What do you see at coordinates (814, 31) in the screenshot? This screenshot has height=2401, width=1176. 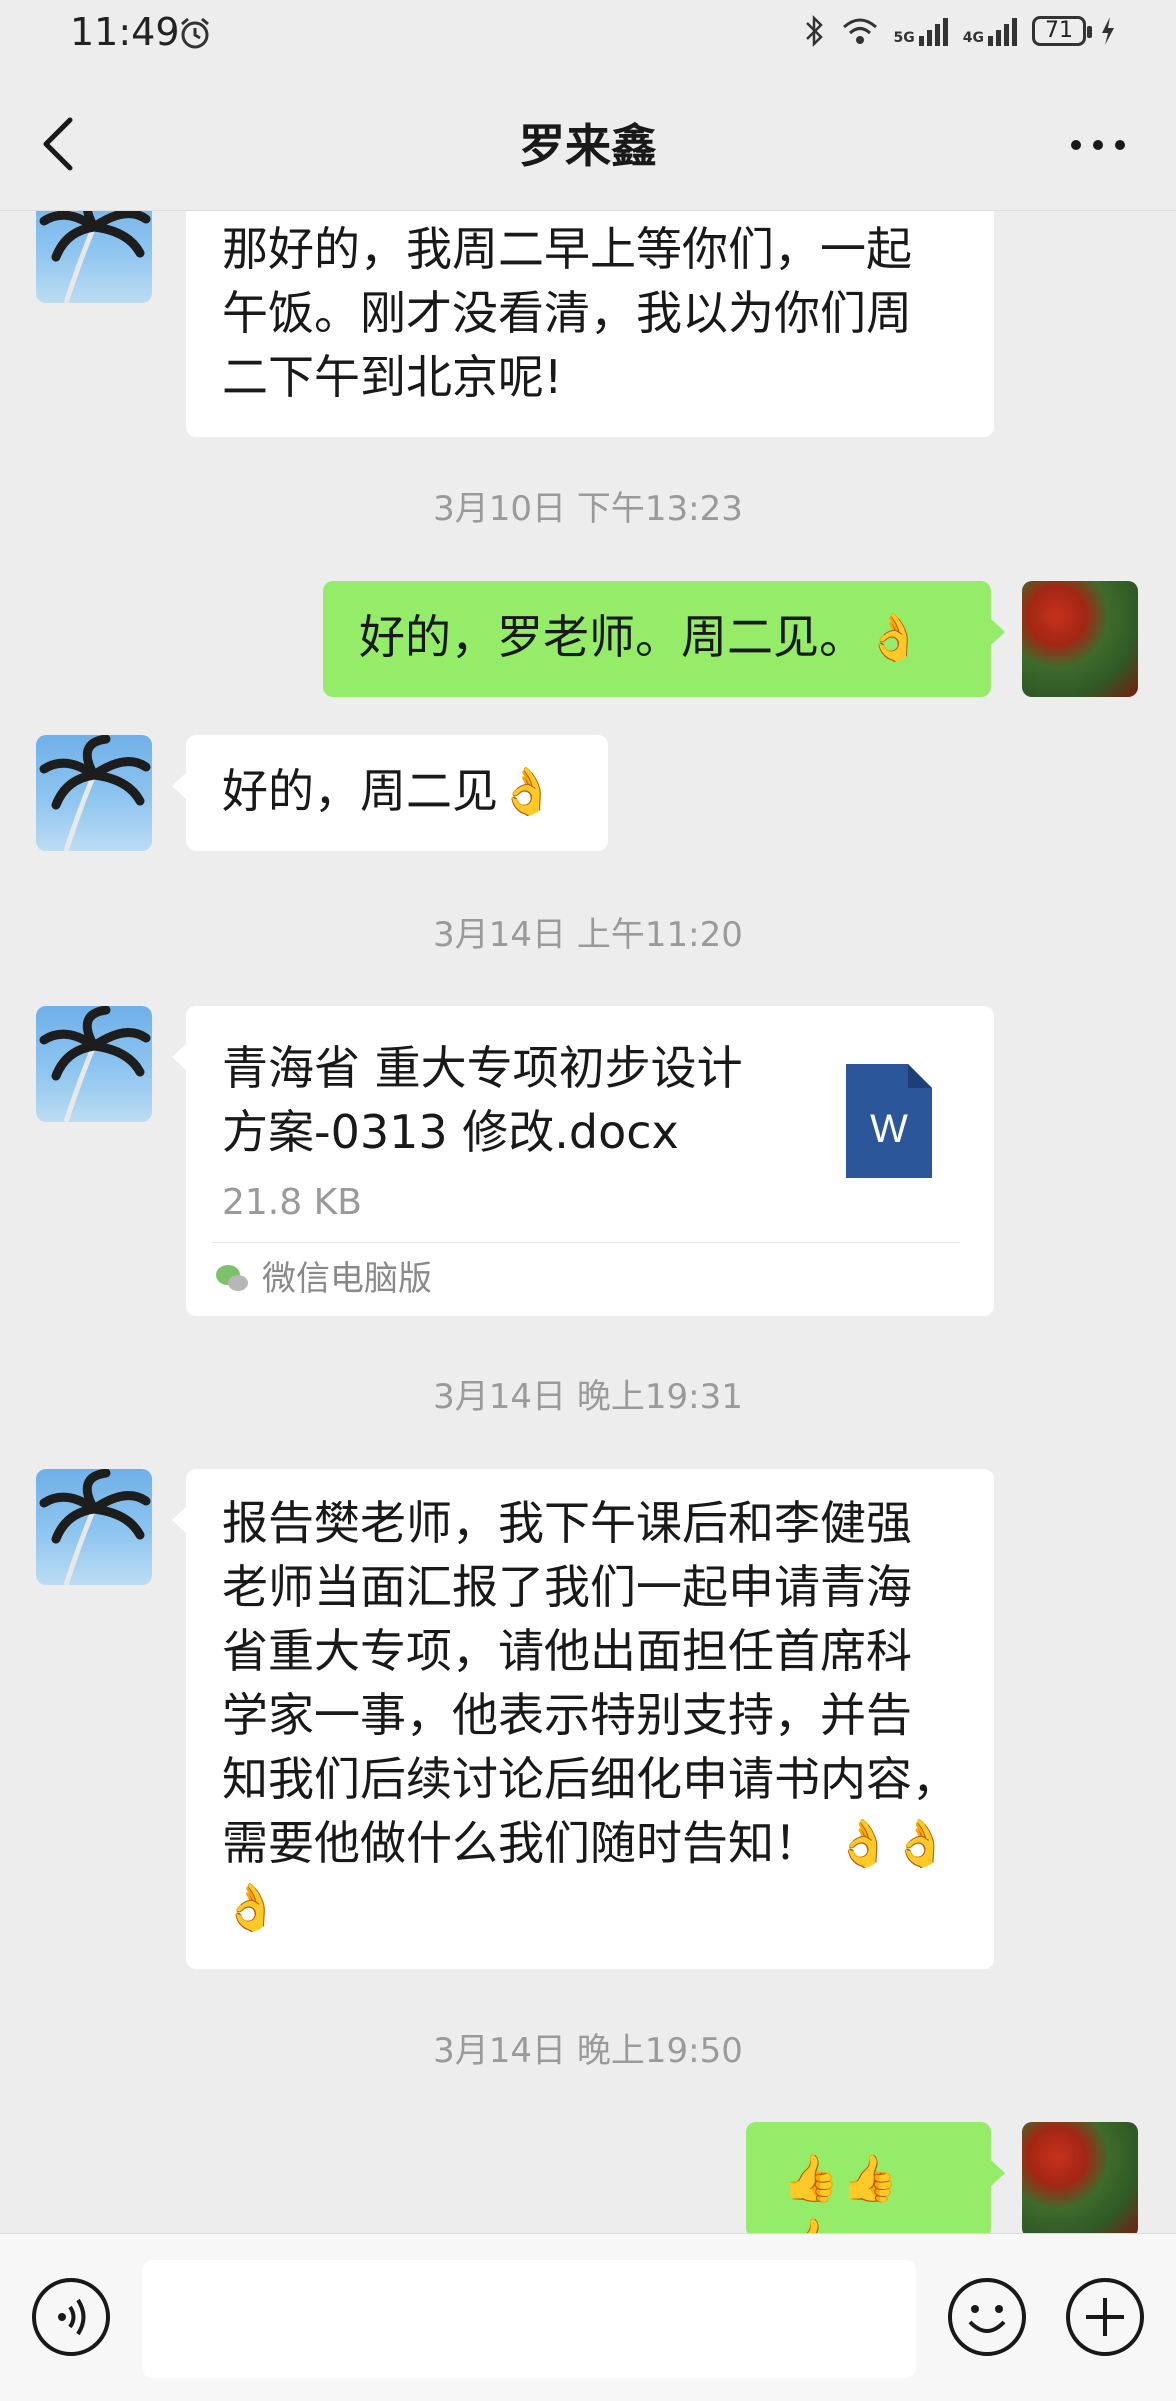 I see `bluetooth-icon` at bounding box center [814, 31].